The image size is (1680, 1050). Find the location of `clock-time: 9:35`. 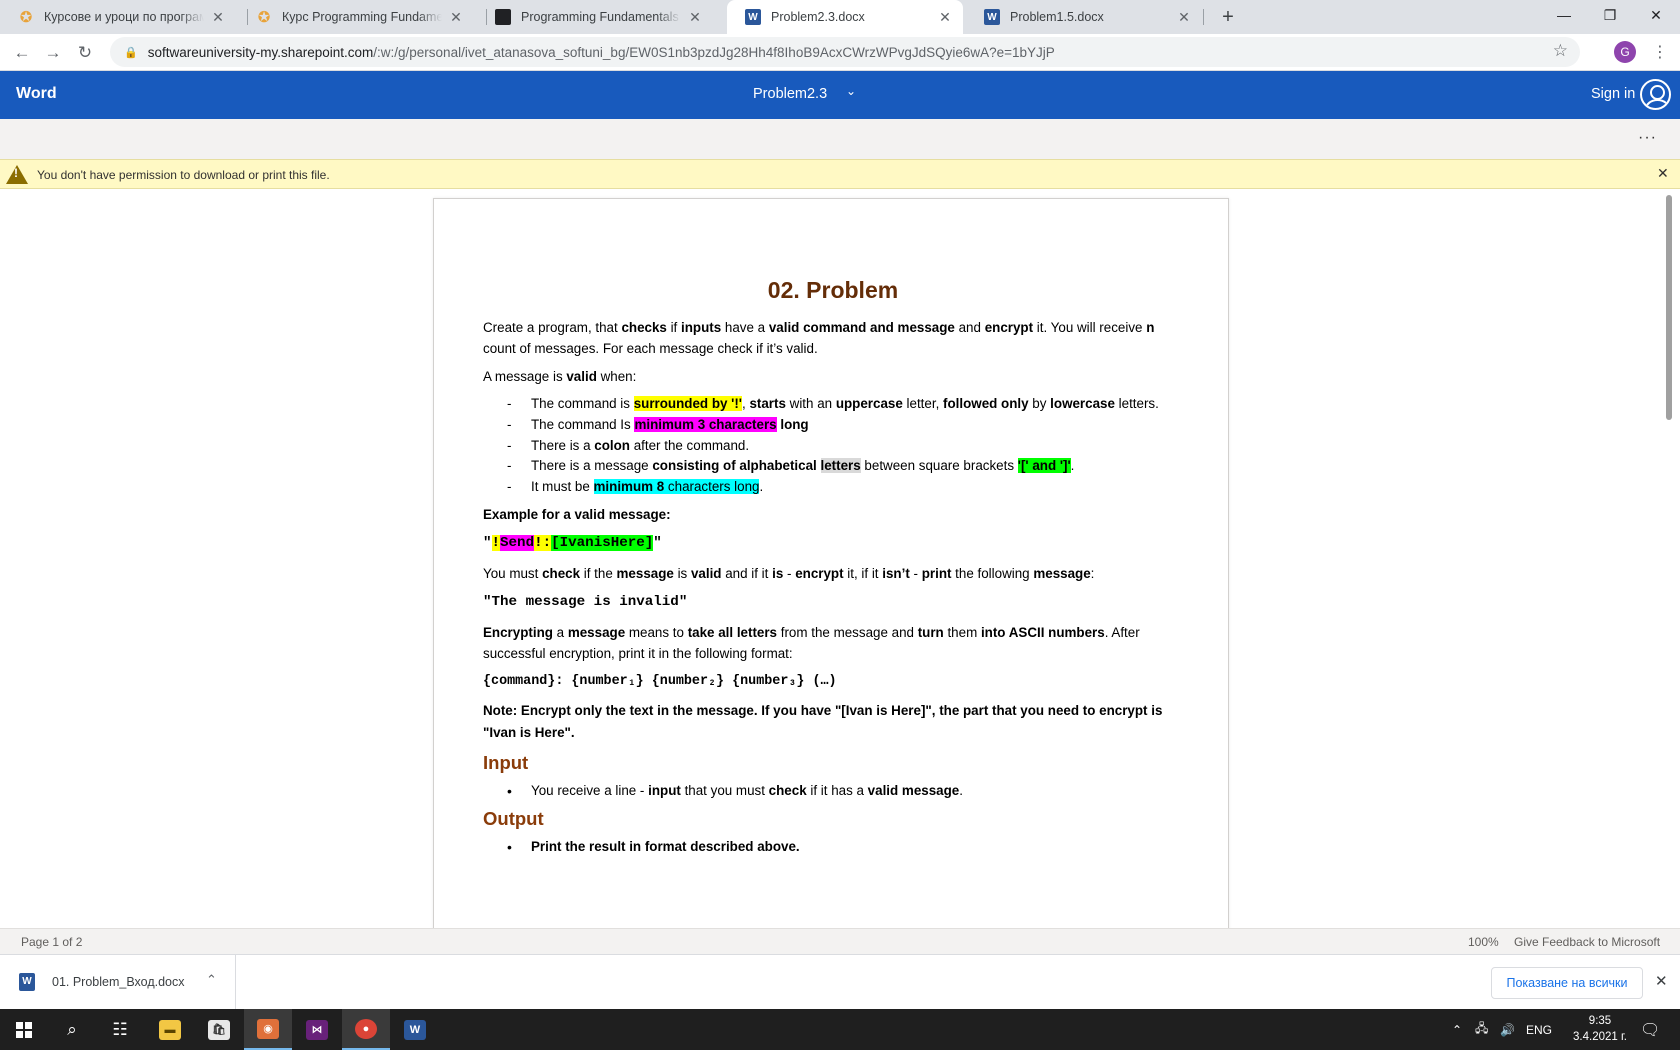

clock-time: 9:35 is located at coordinates (1600, 1021).